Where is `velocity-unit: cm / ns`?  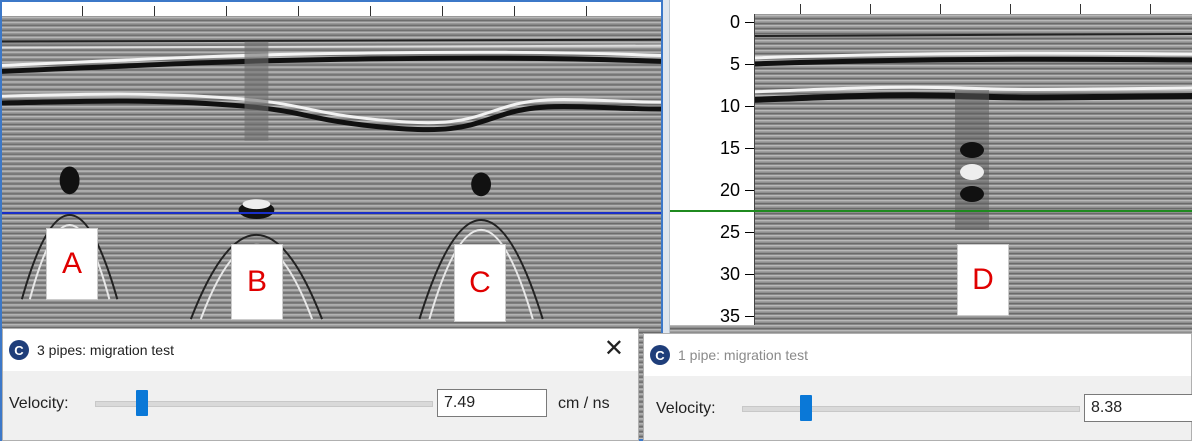 velocity-unit: cm / ns is located at coordinates (584, 403).